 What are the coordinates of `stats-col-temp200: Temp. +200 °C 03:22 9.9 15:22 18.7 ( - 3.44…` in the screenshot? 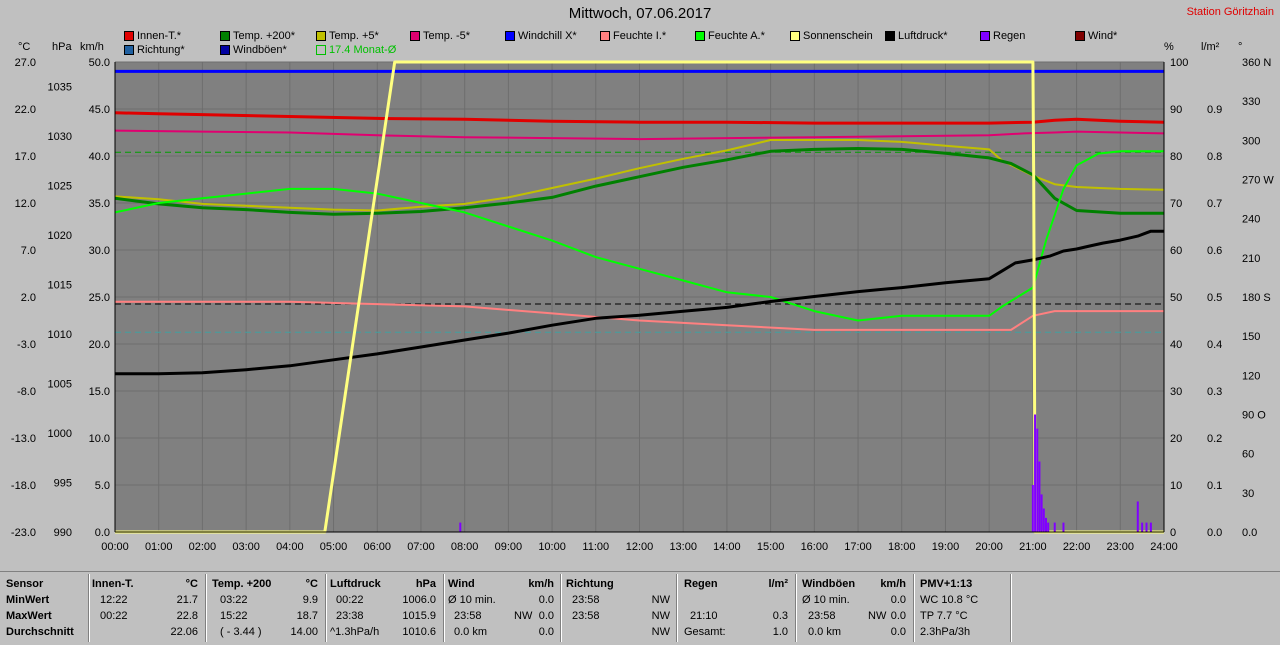 It's located at (267, 610).